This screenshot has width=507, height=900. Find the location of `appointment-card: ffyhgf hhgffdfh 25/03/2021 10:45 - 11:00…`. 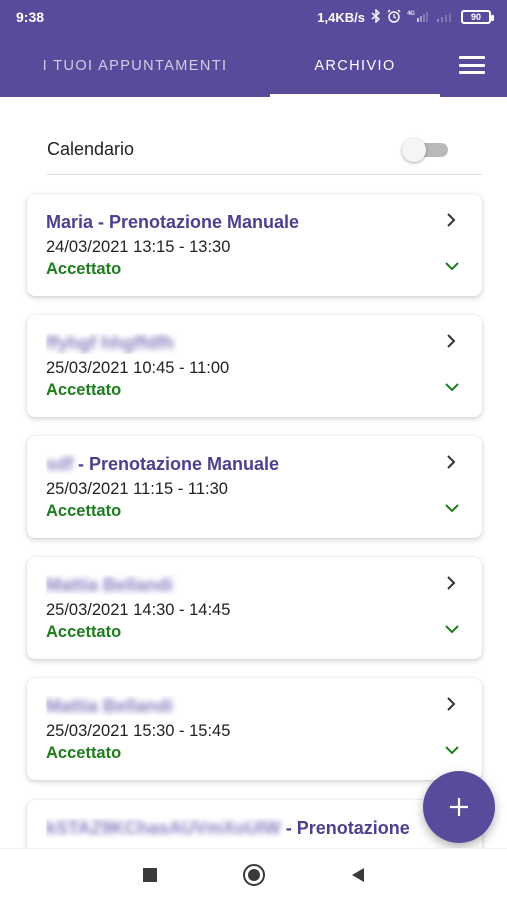

appointment-card: ffyhgf hhgffdfh 25/03/2021 10:45 - 11:00… is located at coordinates (254, 366).